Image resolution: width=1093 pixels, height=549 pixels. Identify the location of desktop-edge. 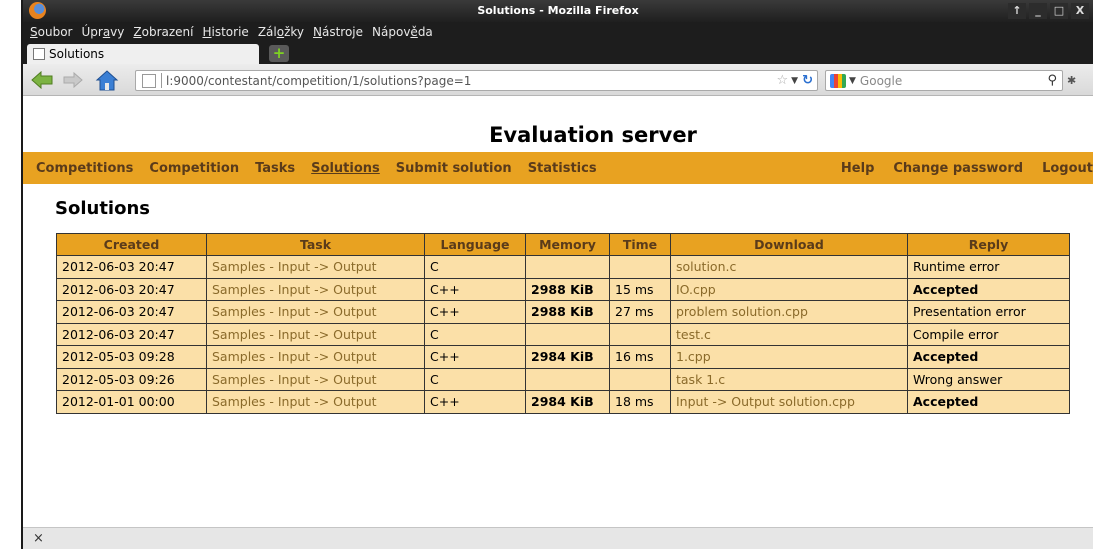
(11, 274).